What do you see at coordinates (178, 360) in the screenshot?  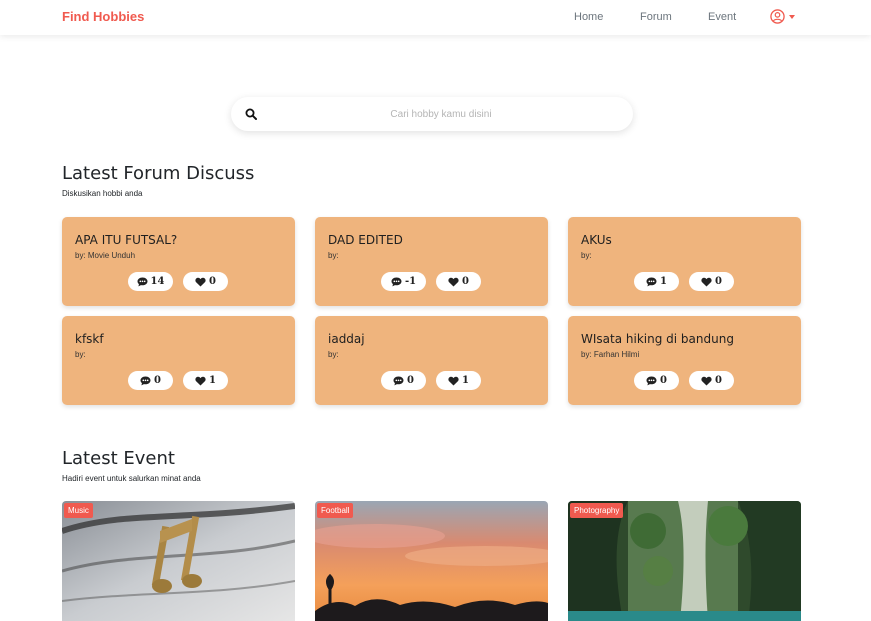 I see `forum-card: kfskf by: 0 1` at bounding box center [178, 360].